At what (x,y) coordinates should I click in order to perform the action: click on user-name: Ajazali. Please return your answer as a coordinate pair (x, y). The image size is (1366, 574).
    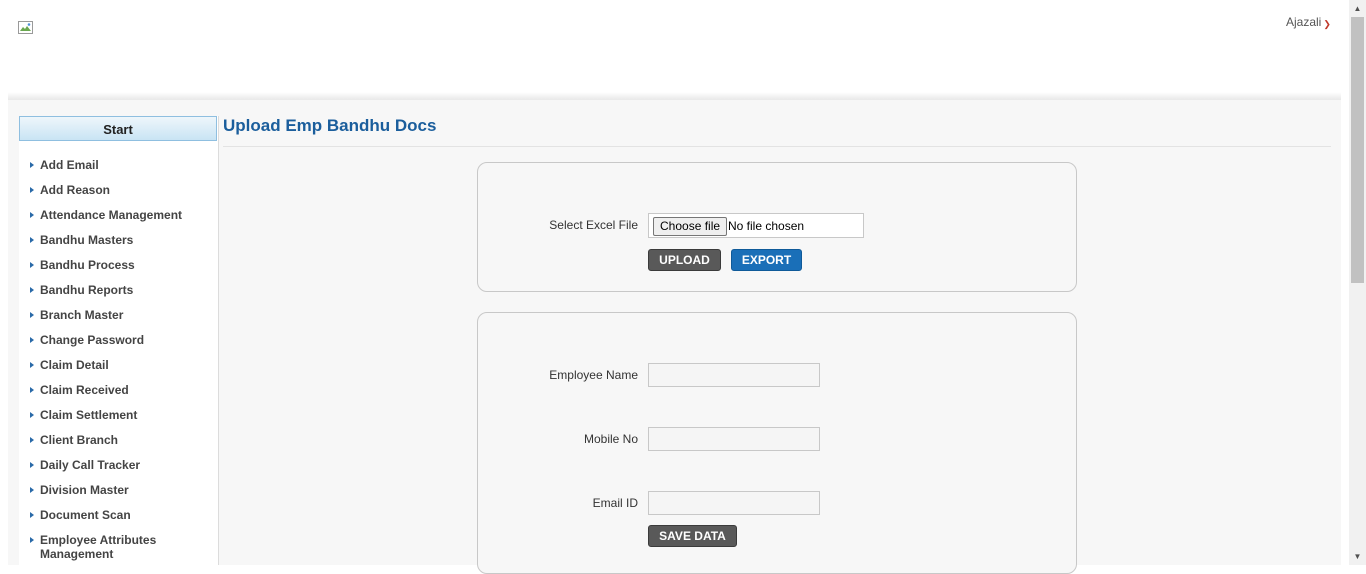
    Looking at the image, I should click on (1304, 22).